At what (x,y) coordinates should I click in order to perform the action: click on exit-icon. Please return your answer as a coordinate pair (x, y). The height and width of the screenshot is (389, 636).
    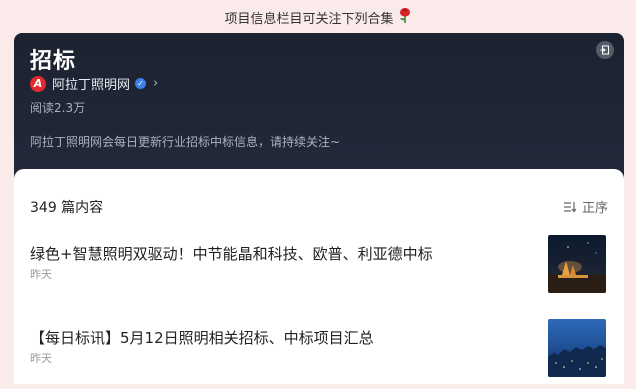
    Looking at the image, I should click on (604, 50).